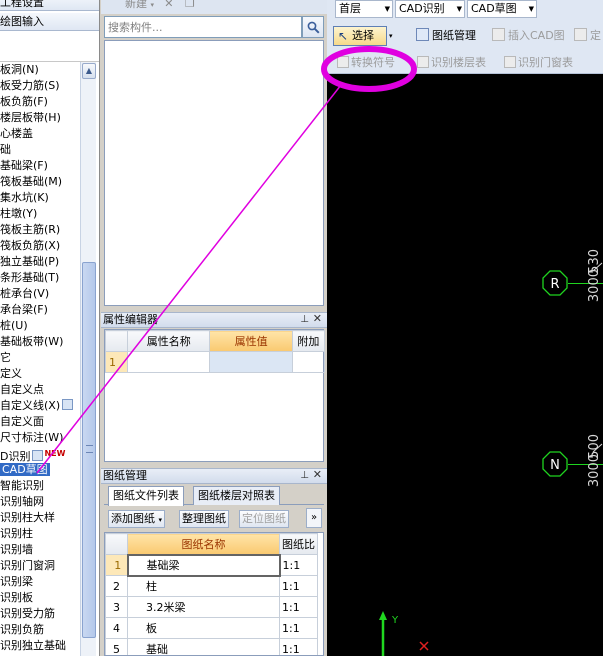 The height and width of the screenshot is (656, 603). I want to click on search-button, so click(313, 27).